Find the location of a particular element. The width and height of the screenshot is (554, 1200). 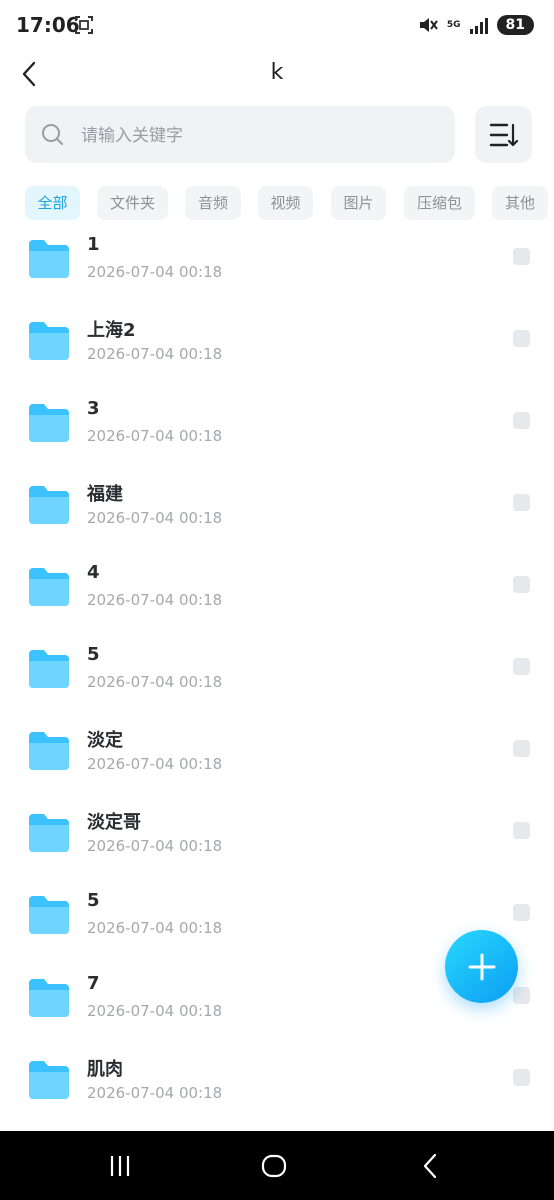

list-item: 5 2026-07-04 00:18 is located at coordinates (277, 681).